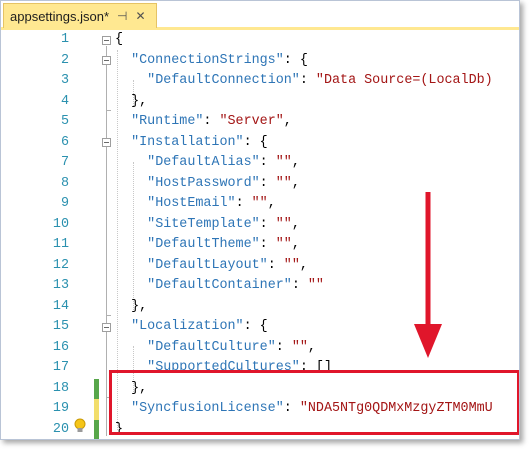 The height and width of the screenshot is (450, 531). What do you see at coordinates (167, 121) in the screenshot?
I see `json-key: "Runtime"` at bounding box center [167, 121].